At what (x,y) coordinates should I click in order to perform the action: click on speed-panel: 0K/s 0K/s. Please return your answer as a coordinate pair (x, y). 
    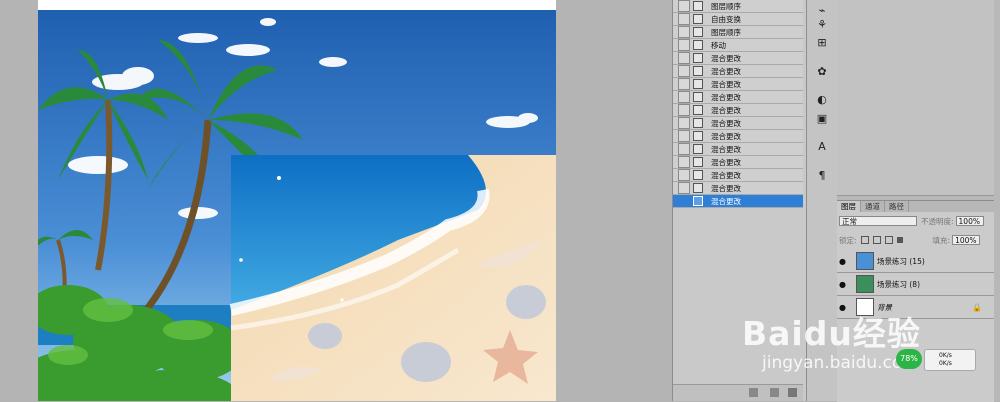
    Looking at the image, I should click on (950, 360).